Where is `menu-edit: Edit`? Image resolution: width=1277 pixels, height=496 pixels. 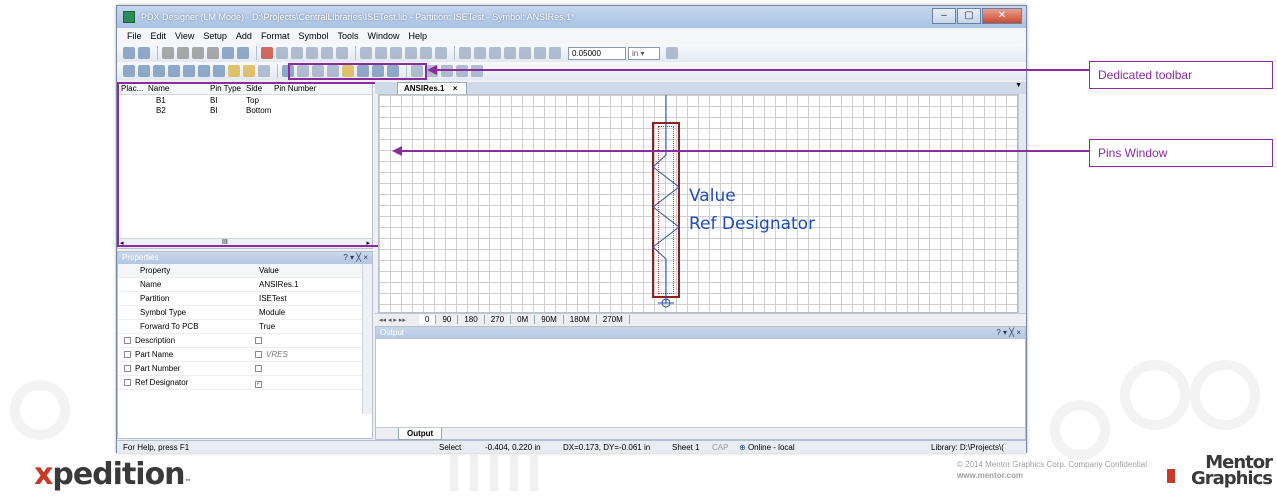
menu-edit: Edit is located at coordinates (159, 36).